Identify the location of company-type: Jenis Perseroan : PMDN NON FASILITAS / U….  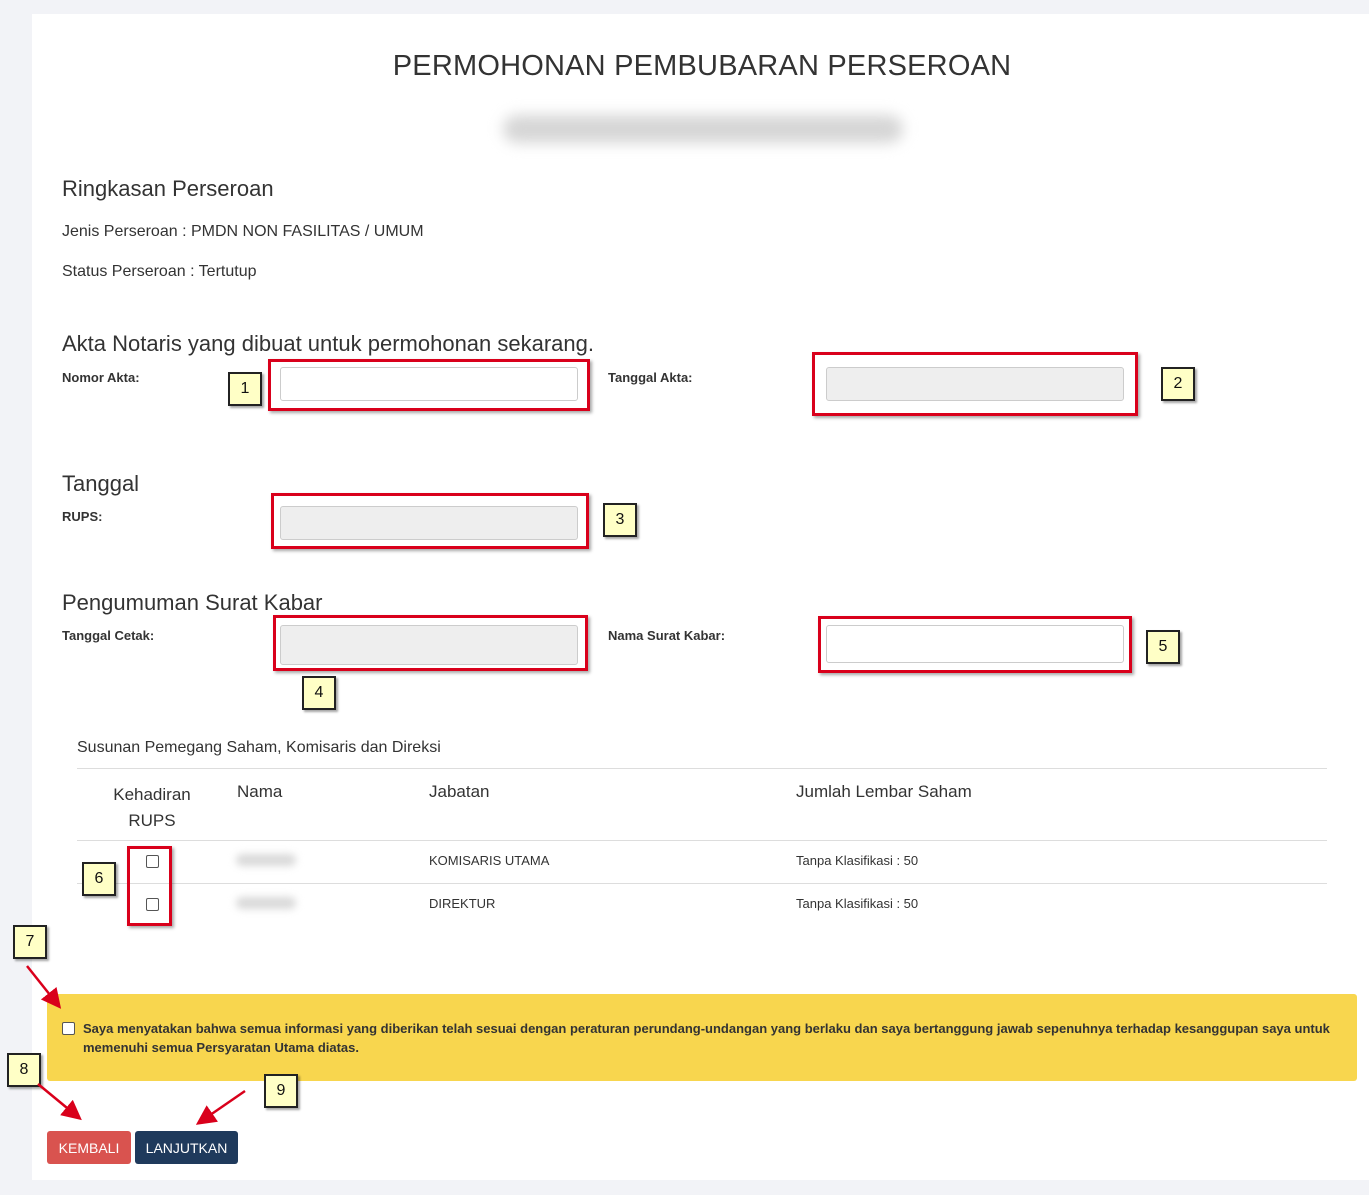
(243, 231).